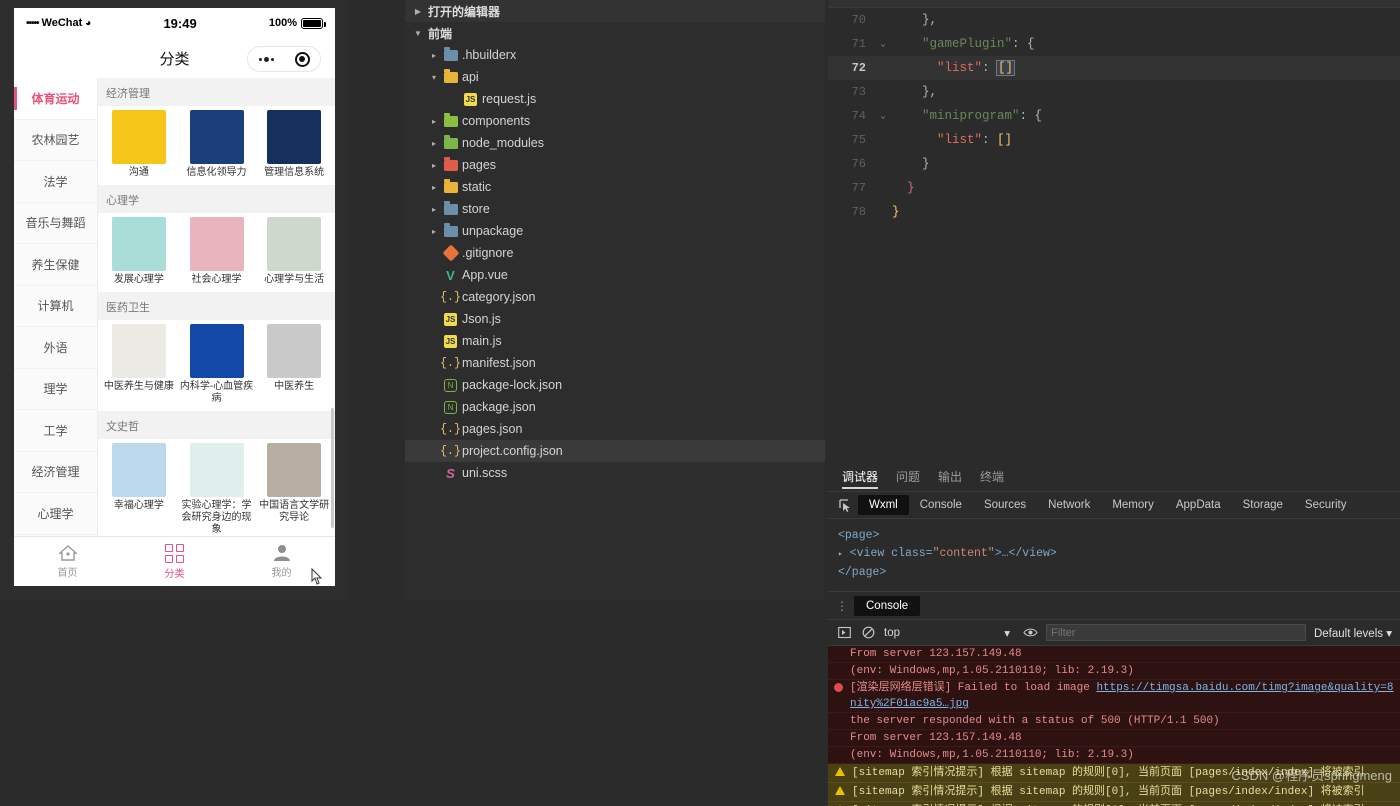 Image resolution: width=1400 pixels, height=806 pixels. What do you see at coordinates (615, 77) in the screenshot?
I see `tree-folder-row: ▾ api` at bounding box center [615, 77].